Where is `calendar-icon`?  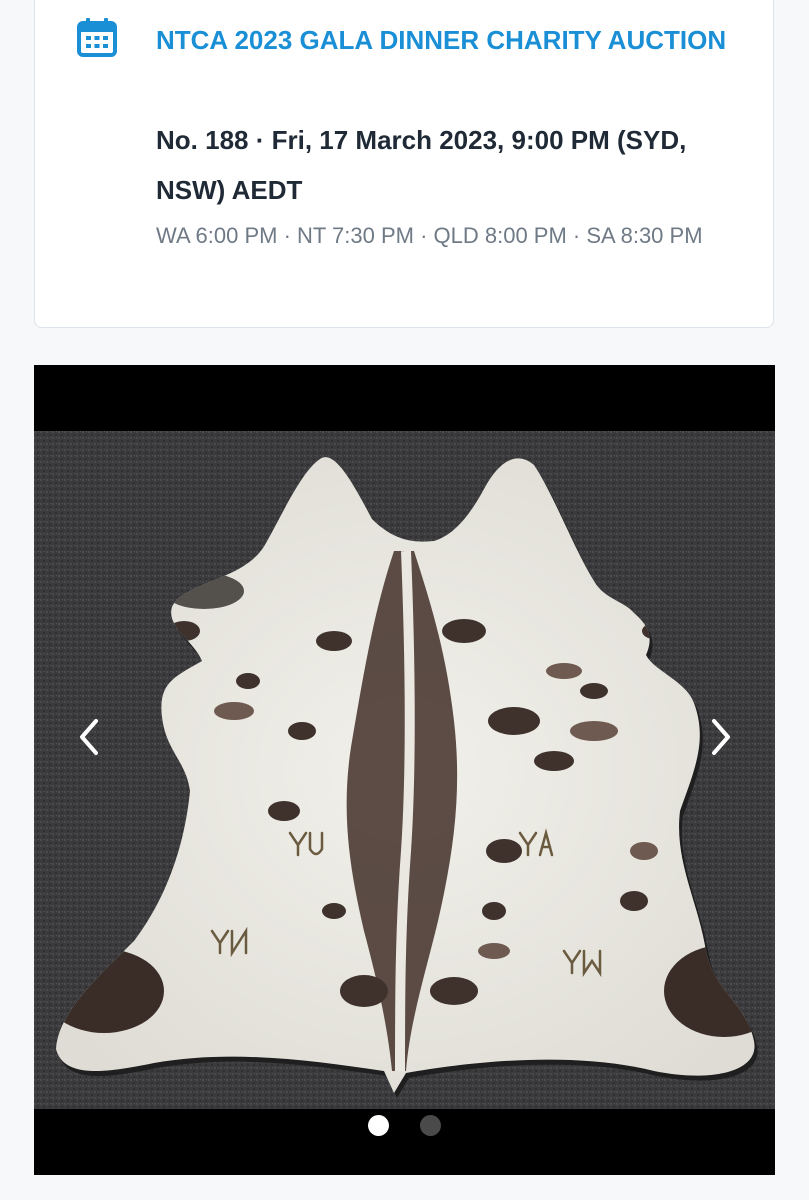
calendar-icon is located at coordinates (97, 37).